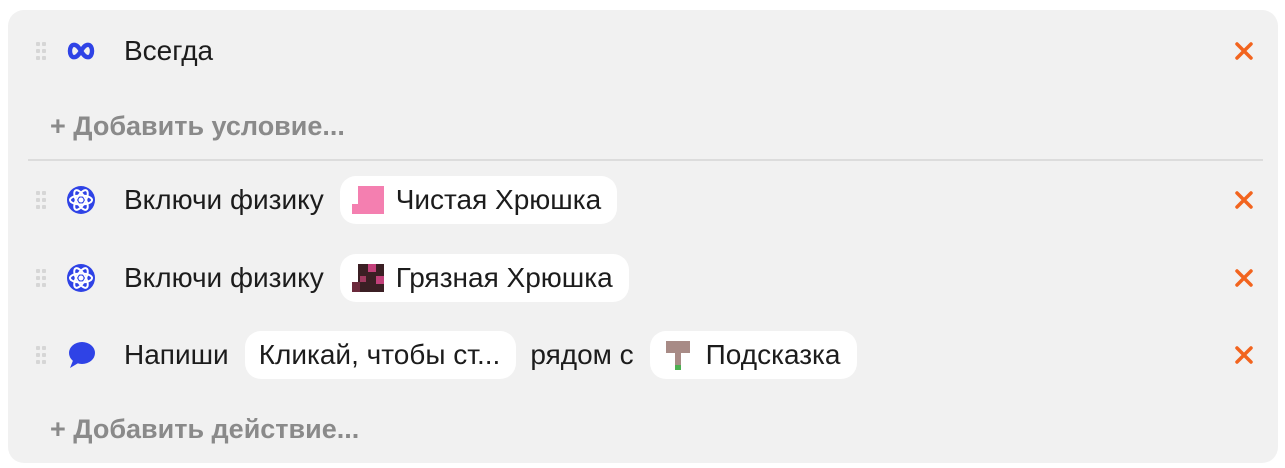 Image resolution: width=1285 pixels, height=468 pixels. What do you see at coordinates (582, 354) in the screenshot?
I see `connector-label: рядом с` at bounding box center [582, 354].